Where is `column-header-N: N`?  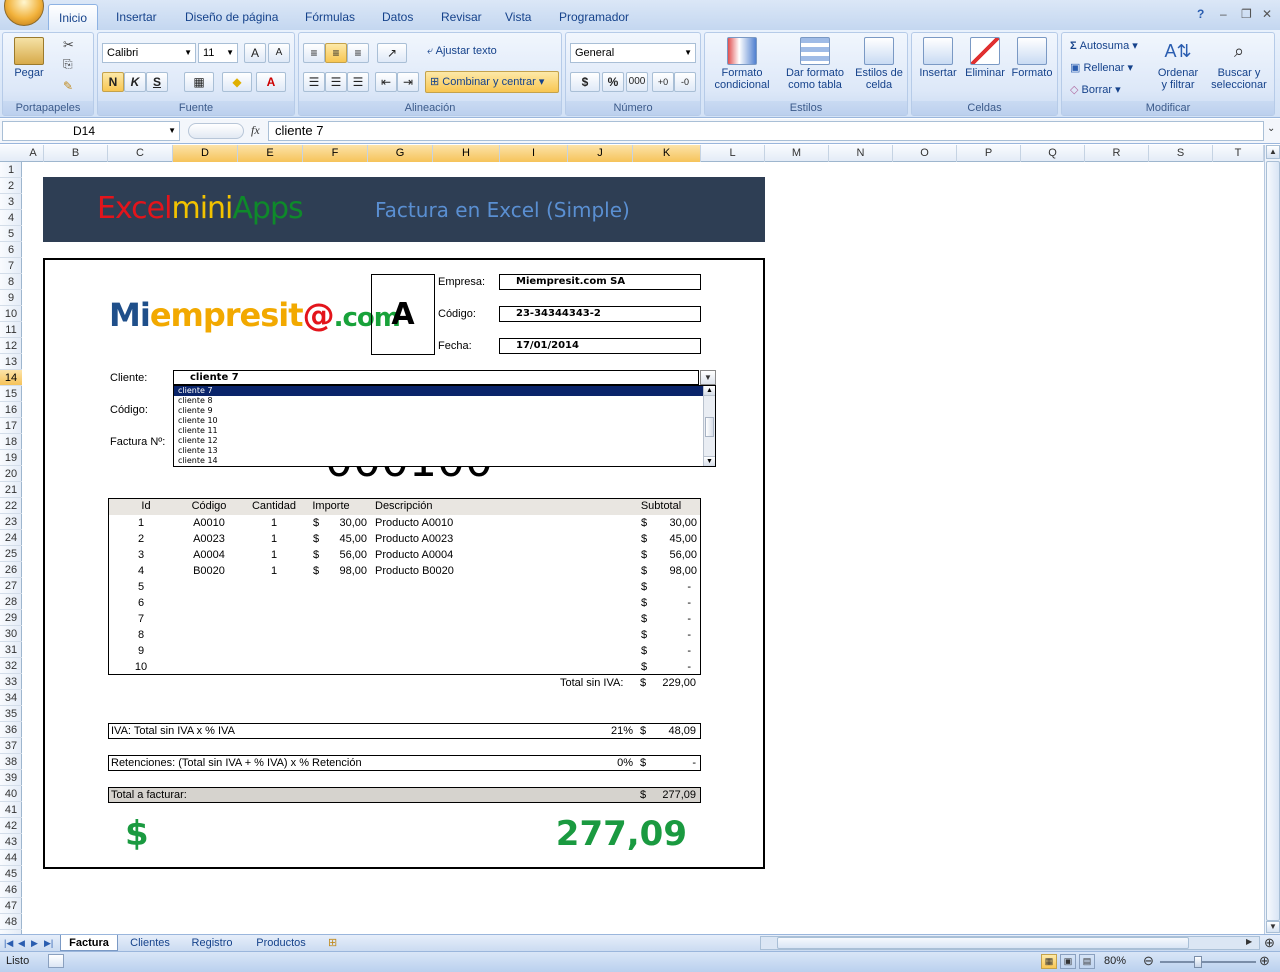
column-header-N: N is located at coordinates (861, 153).